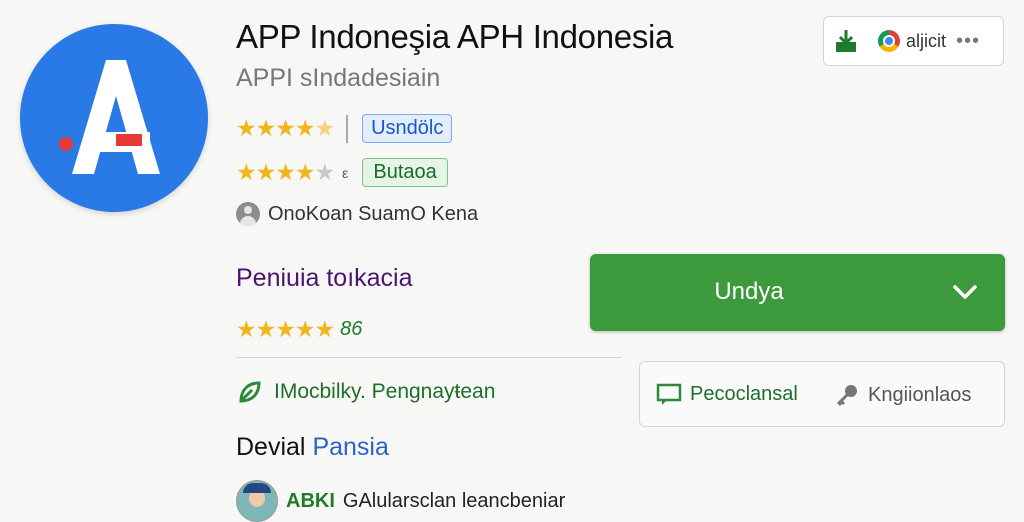 The image size is (1024, 522). Describe the element at coordinates (344, 128) in the screenshot. I see `rating-row-1: ★★★★★ Usndölc` at that location.